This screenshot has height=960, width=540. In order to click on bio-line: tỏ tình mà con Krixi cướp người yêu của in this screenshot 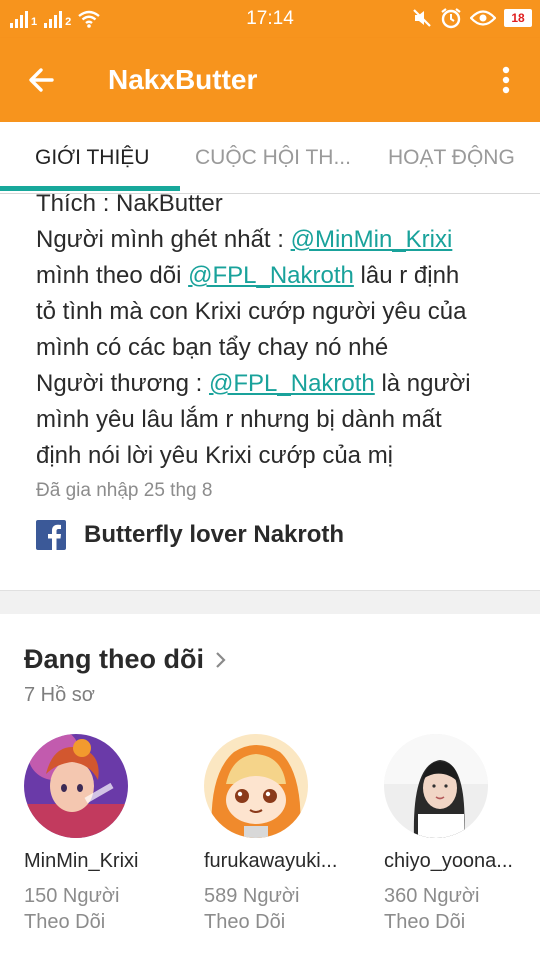, I will do `click(251, 311)`.